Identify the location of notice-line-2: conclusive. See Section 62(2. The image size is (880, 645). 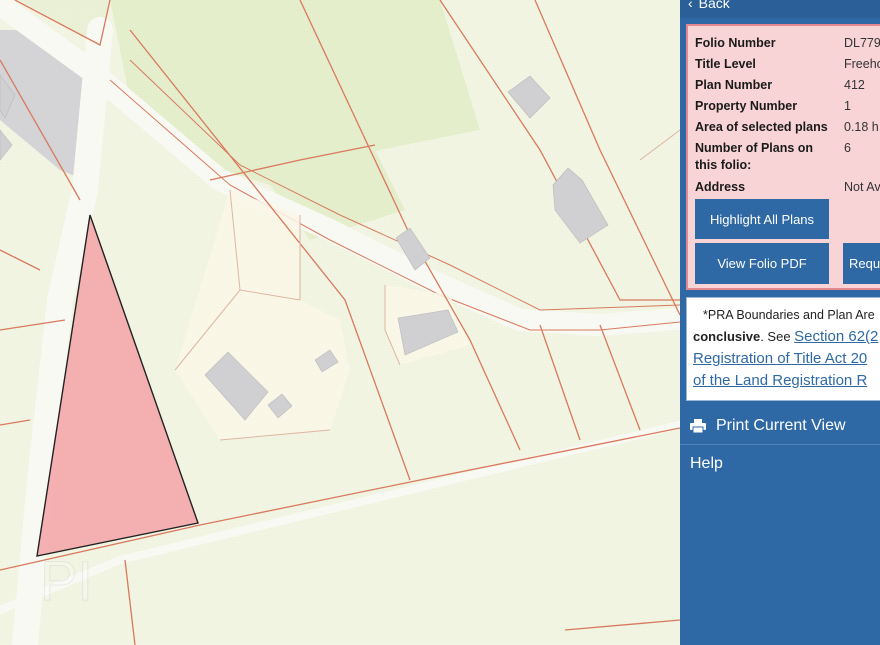
(786, 337).